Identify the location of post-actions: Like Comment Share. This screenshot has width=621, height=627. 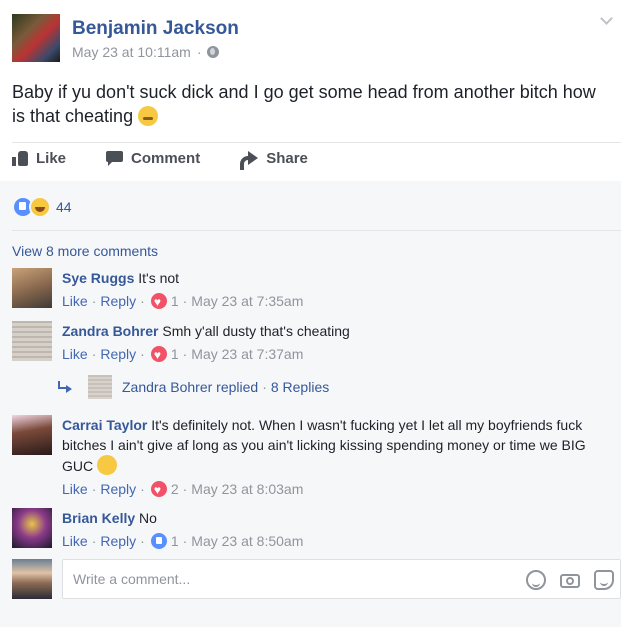
(180, 160).